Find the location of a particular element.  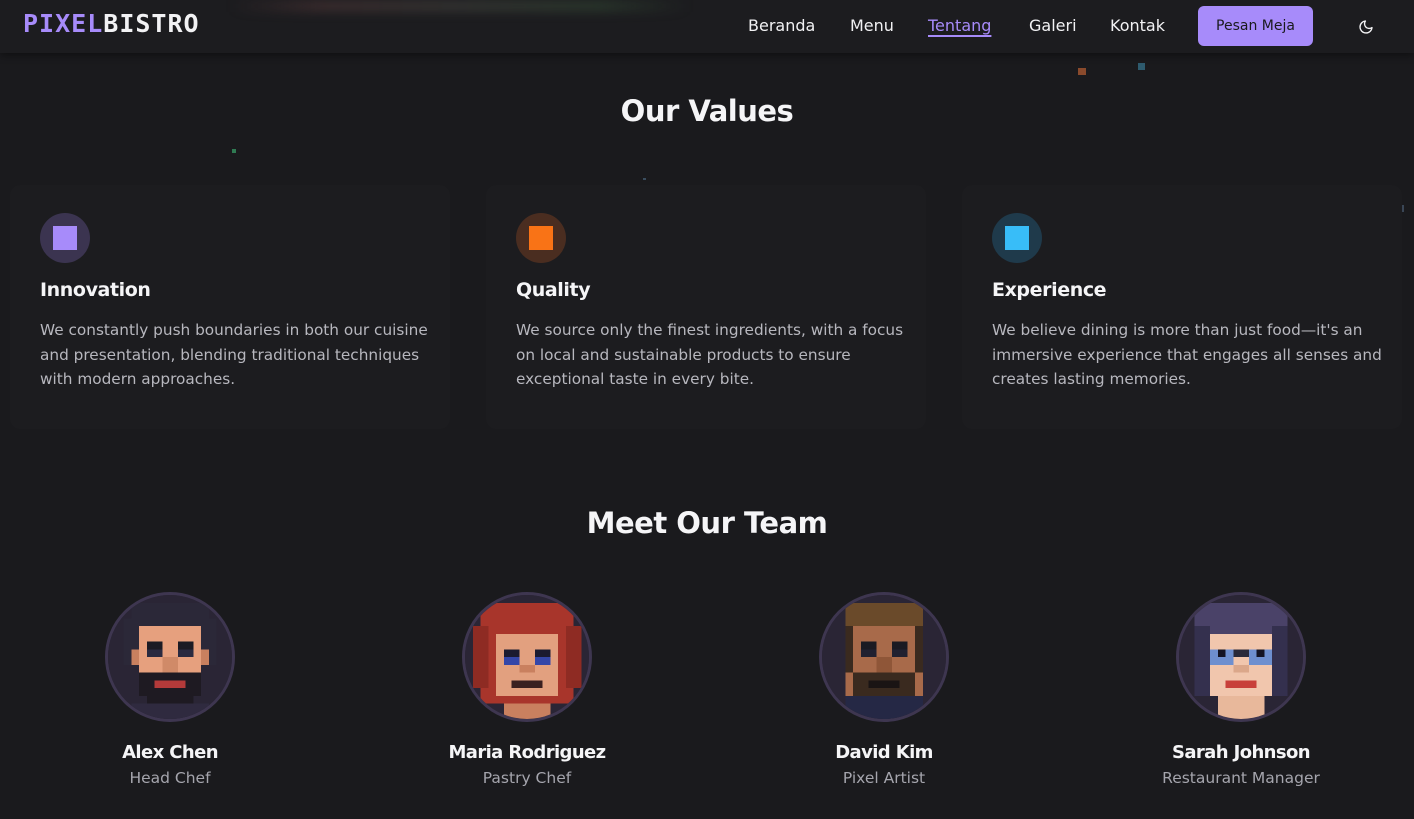

team-section-title: Meet Our Team is located at coordinates (707, 523).